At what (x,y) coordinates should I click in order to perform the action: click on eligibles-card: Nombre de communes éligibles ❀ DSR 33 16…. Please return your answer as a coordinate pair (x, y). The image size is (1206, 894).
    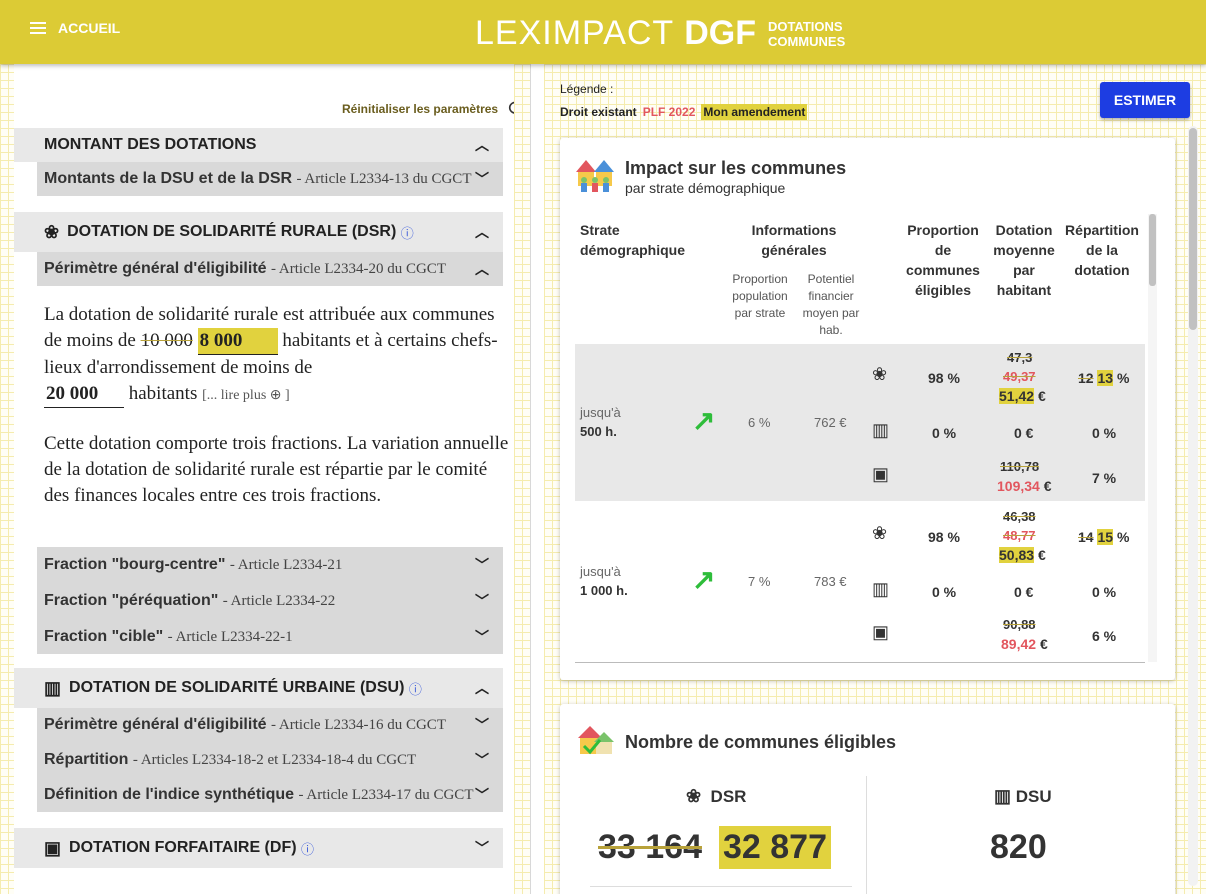
    Looking at the image, I should click on (867, 799).